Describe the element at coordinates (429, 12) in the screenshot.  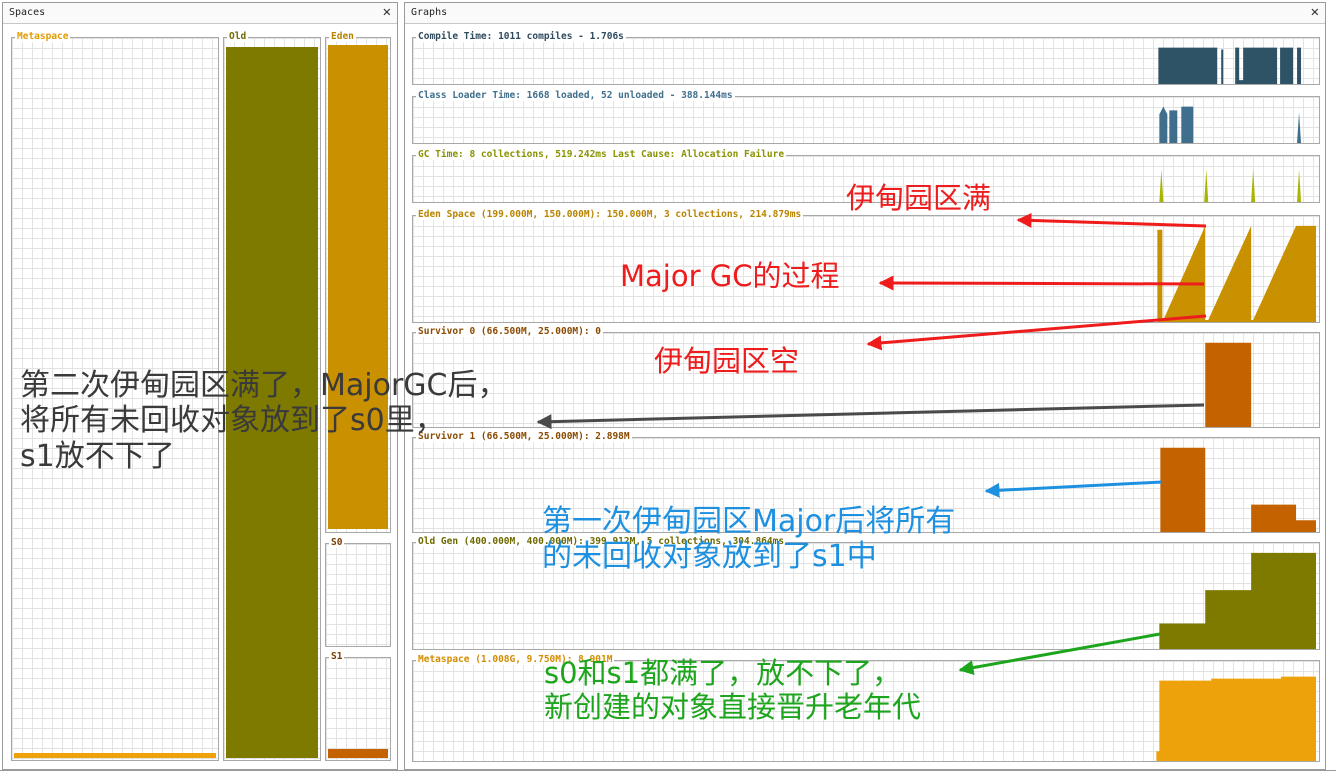
I see `graphs-panel-title: Graphs` at that location.